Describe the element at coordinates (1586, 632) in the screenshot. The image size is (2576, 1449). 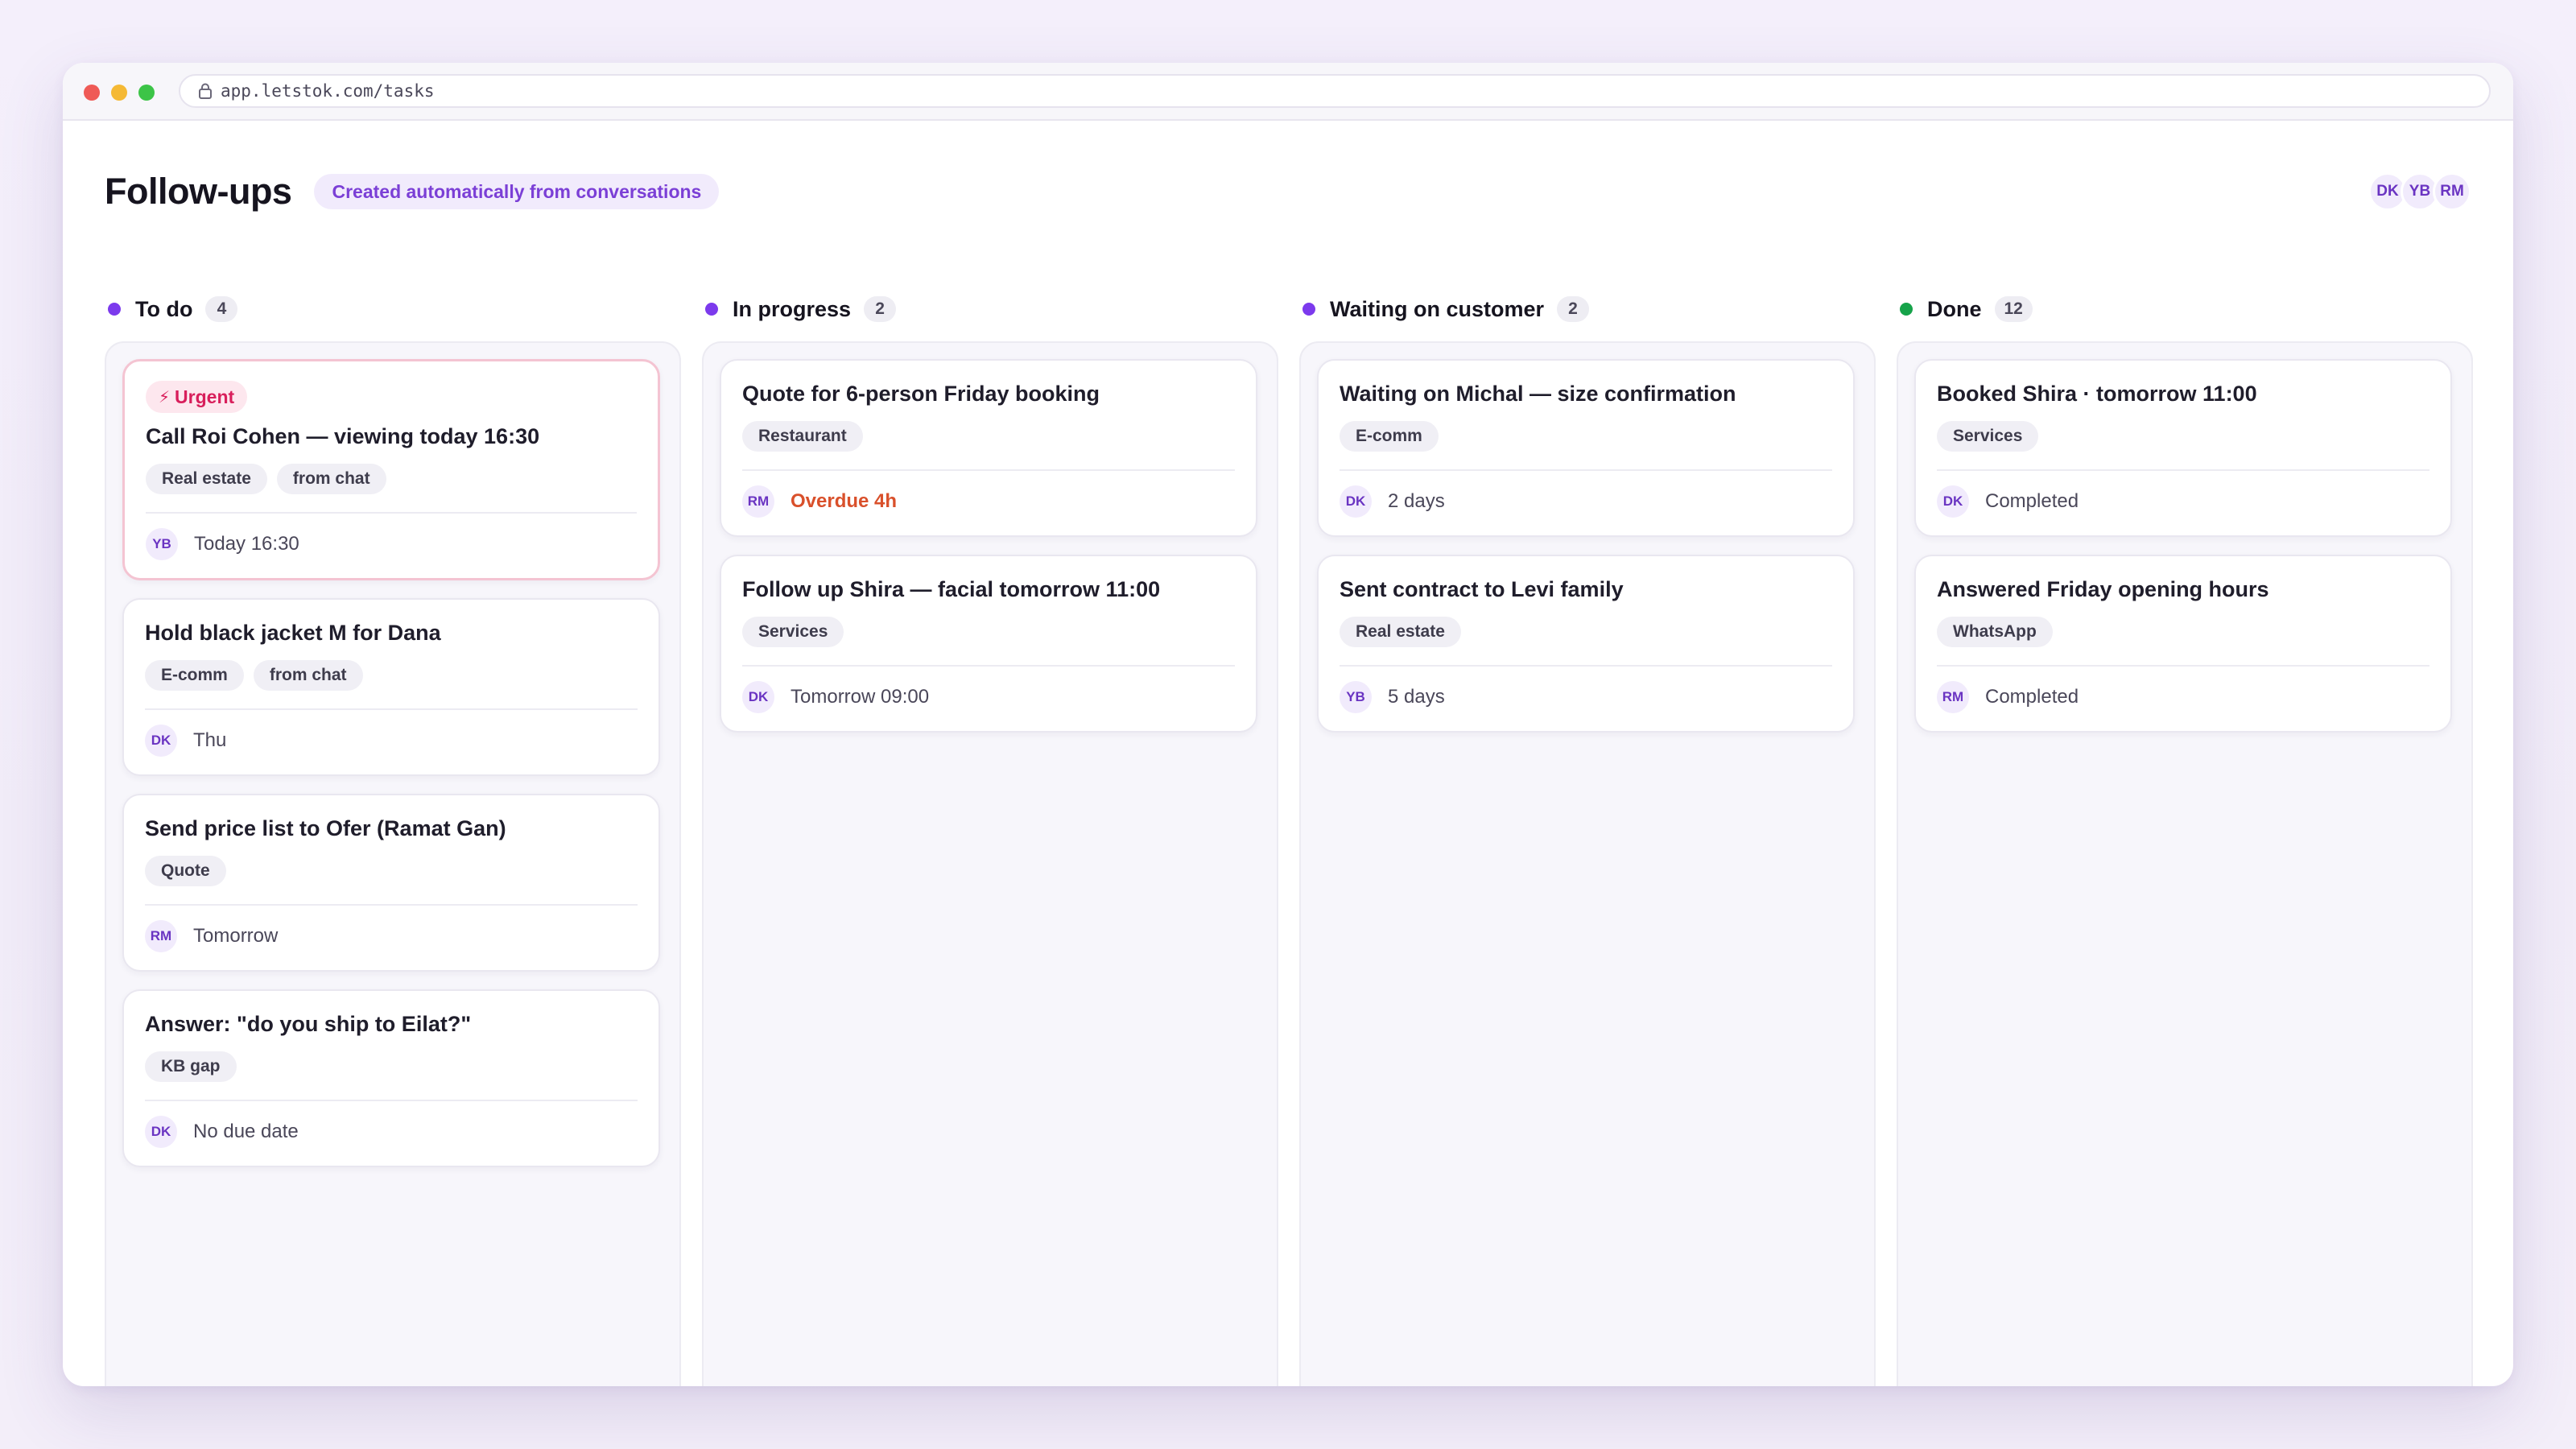
I see `task-tags: Real estate` at that location.